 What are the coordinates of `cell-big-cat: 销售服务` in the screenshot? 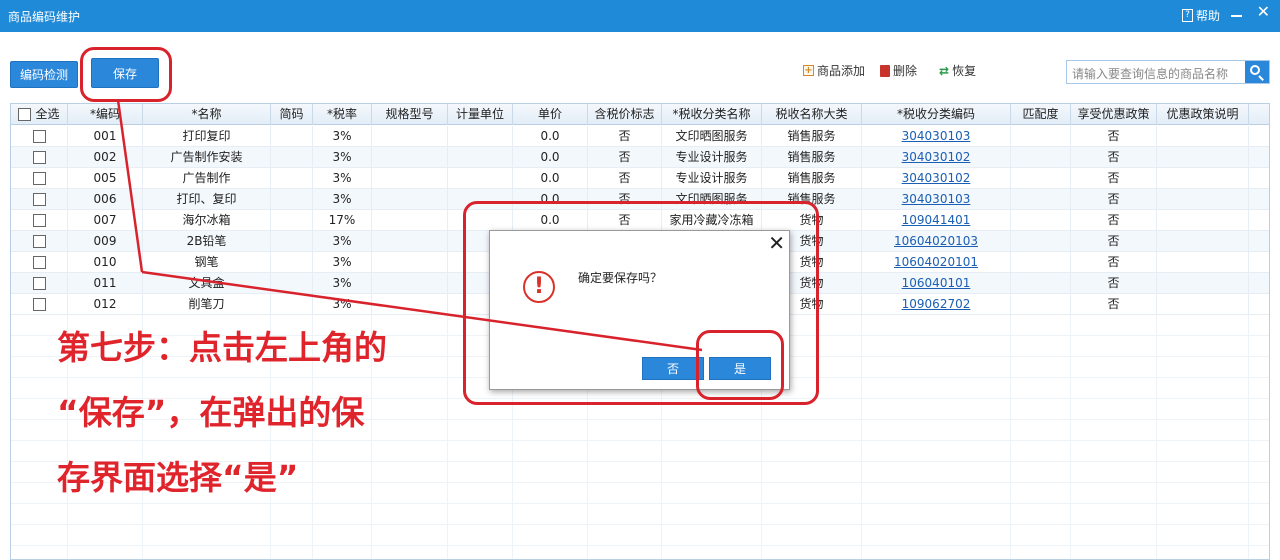 It's located at (812, 136).